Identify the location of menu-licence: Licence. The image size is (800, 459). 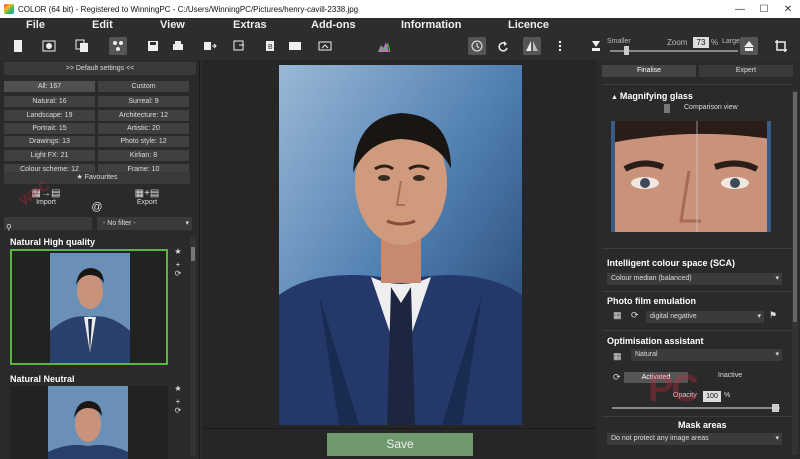
(528, 25).